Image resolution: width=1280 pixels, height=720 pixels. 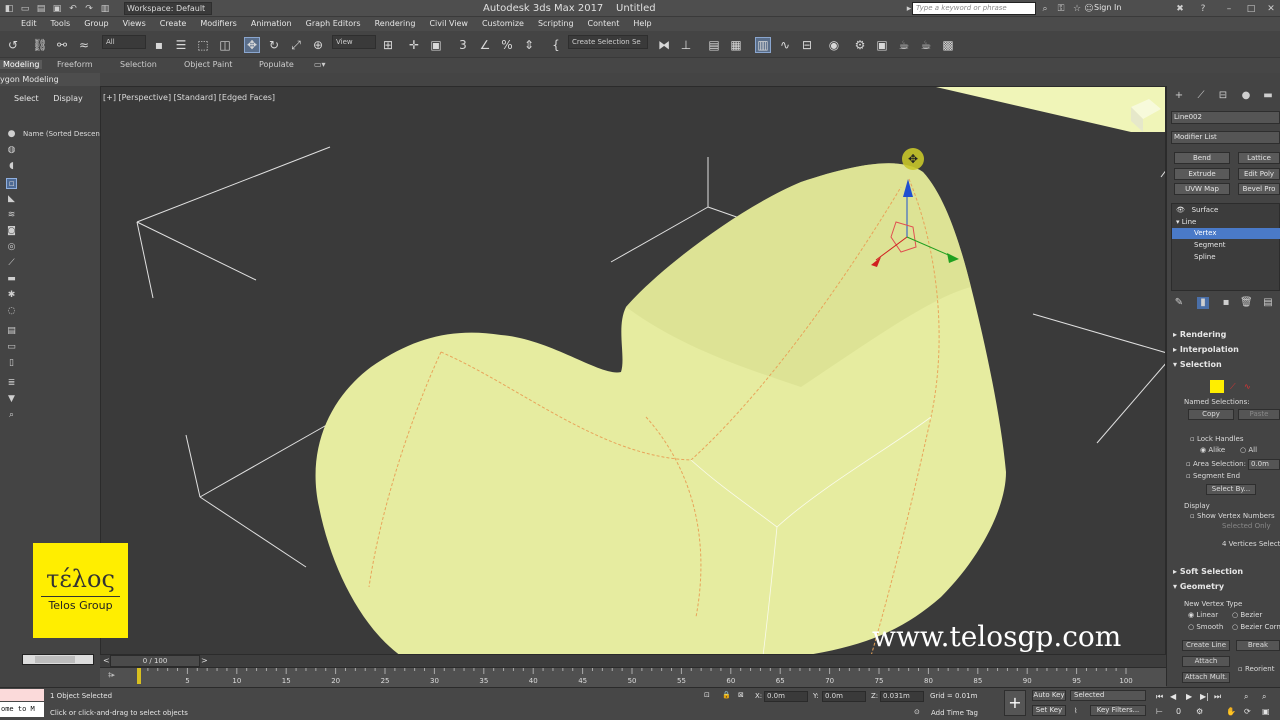 I want to click on display-bones-icon: ▬, so click(x=11, y=279).